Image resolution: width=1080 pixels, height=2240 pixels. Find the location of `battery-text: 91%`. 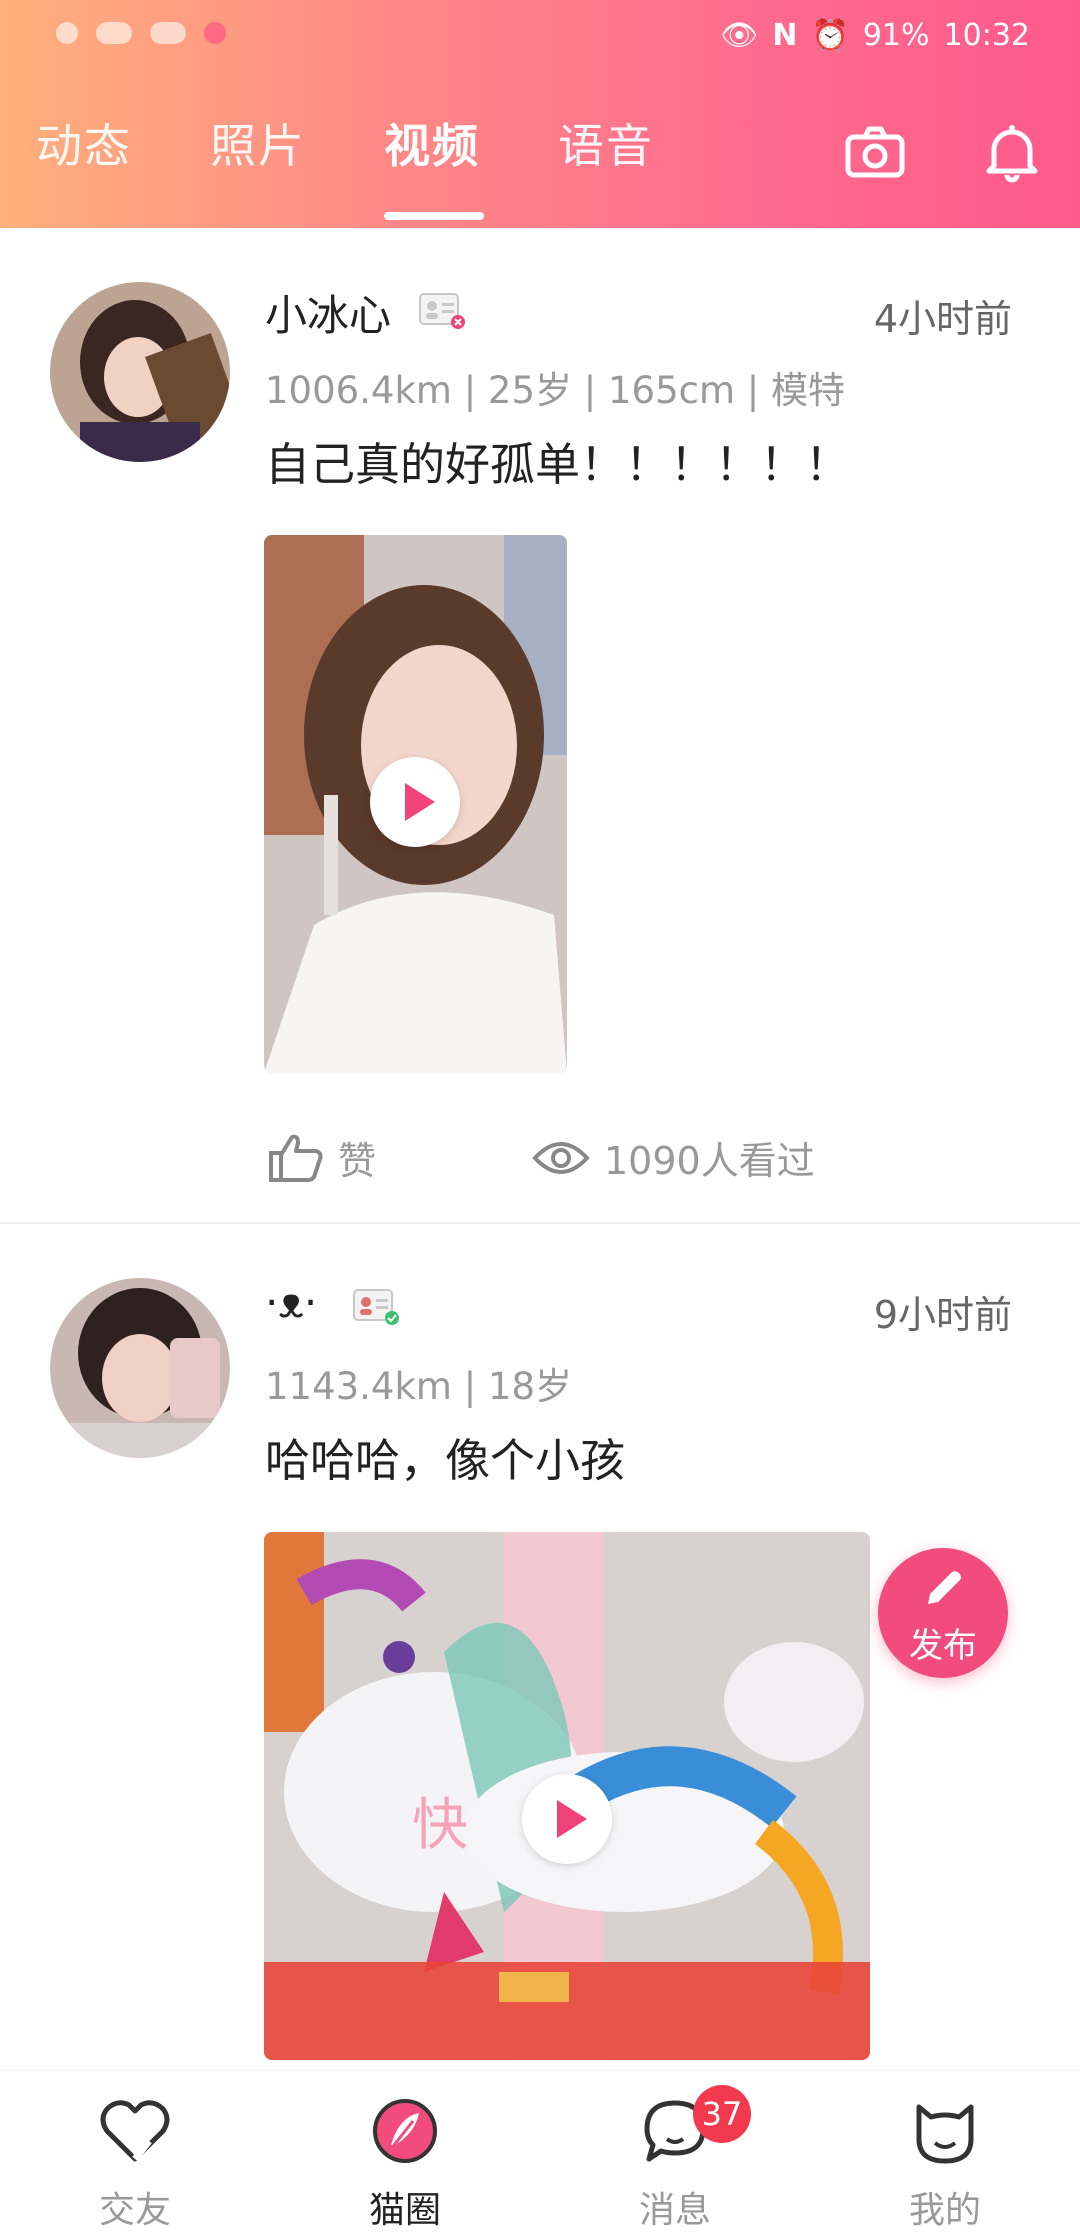

battery-text: 91% is located at coordinates (896, 35).